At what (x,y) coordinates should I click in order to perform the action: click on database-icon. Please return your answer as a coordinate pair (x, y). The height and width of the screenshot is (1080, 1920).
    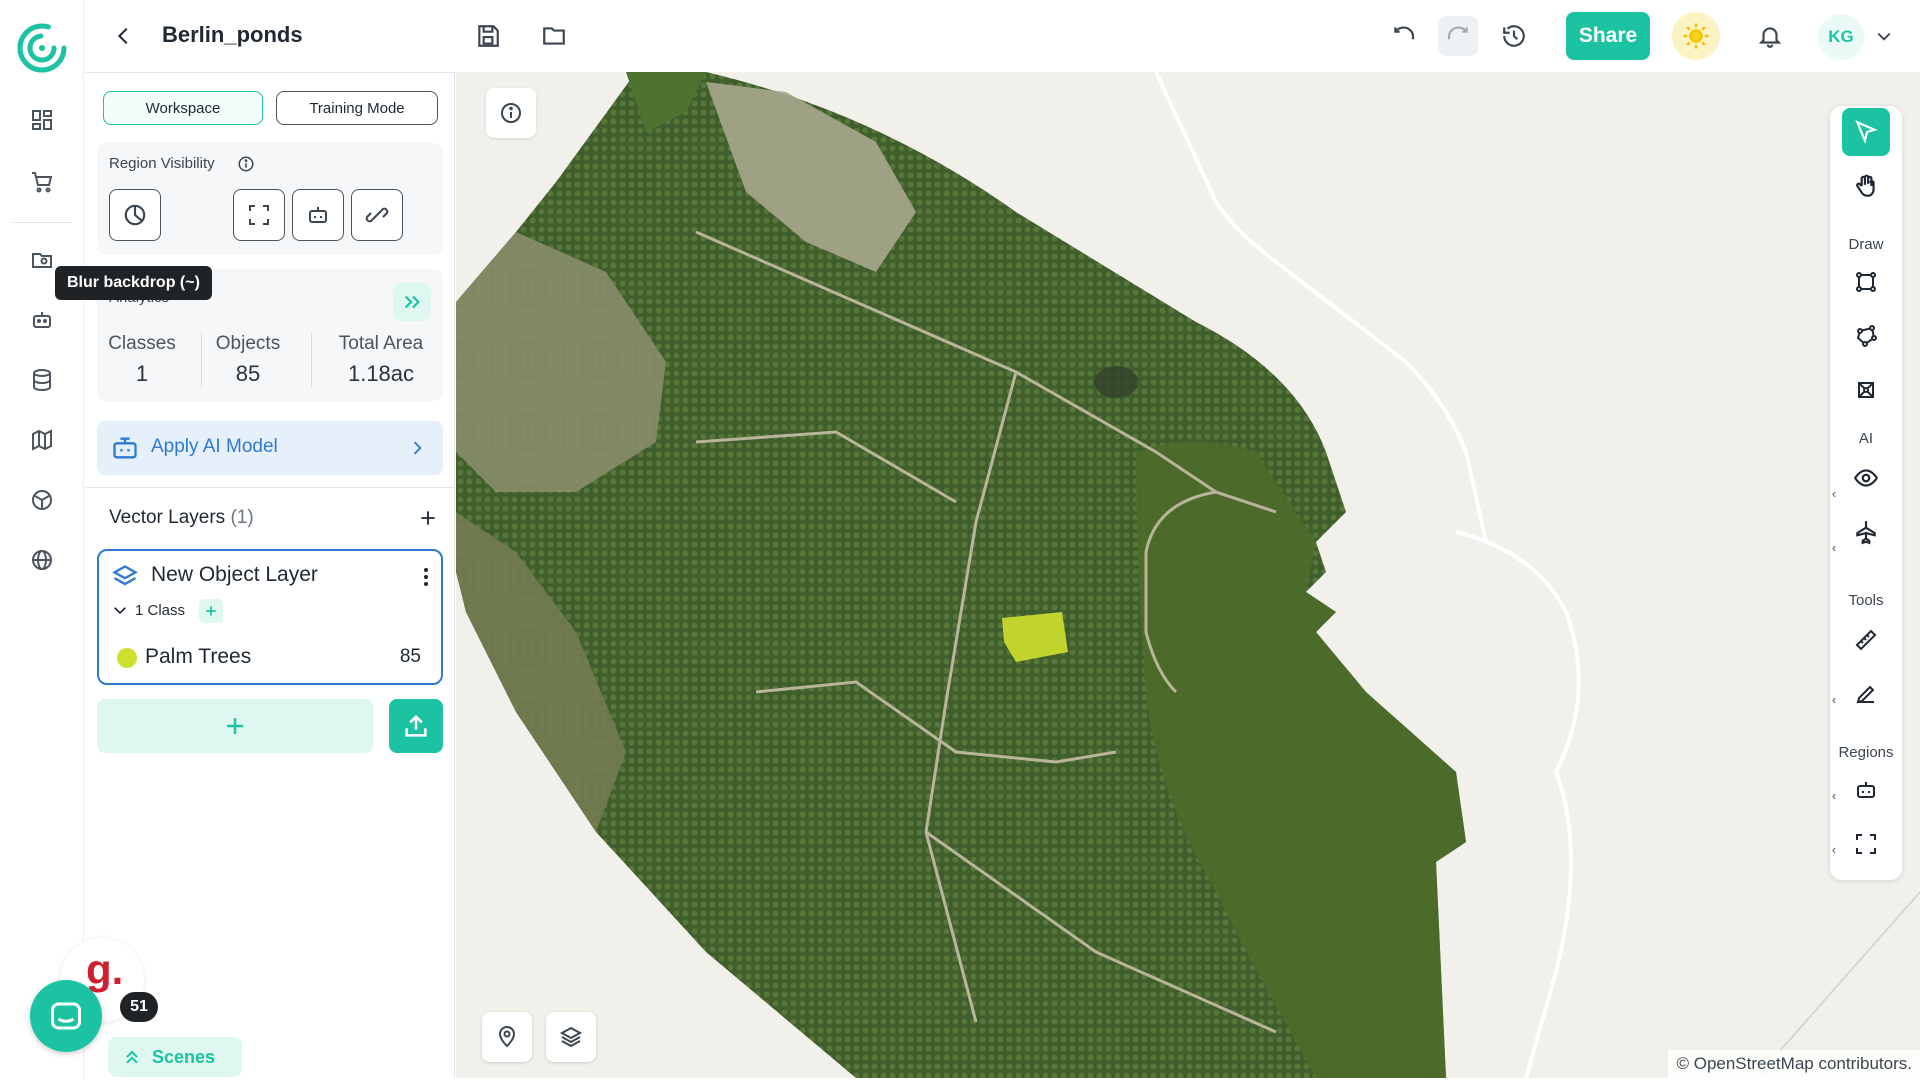
    Looking at the image, I should click on (42, 380).